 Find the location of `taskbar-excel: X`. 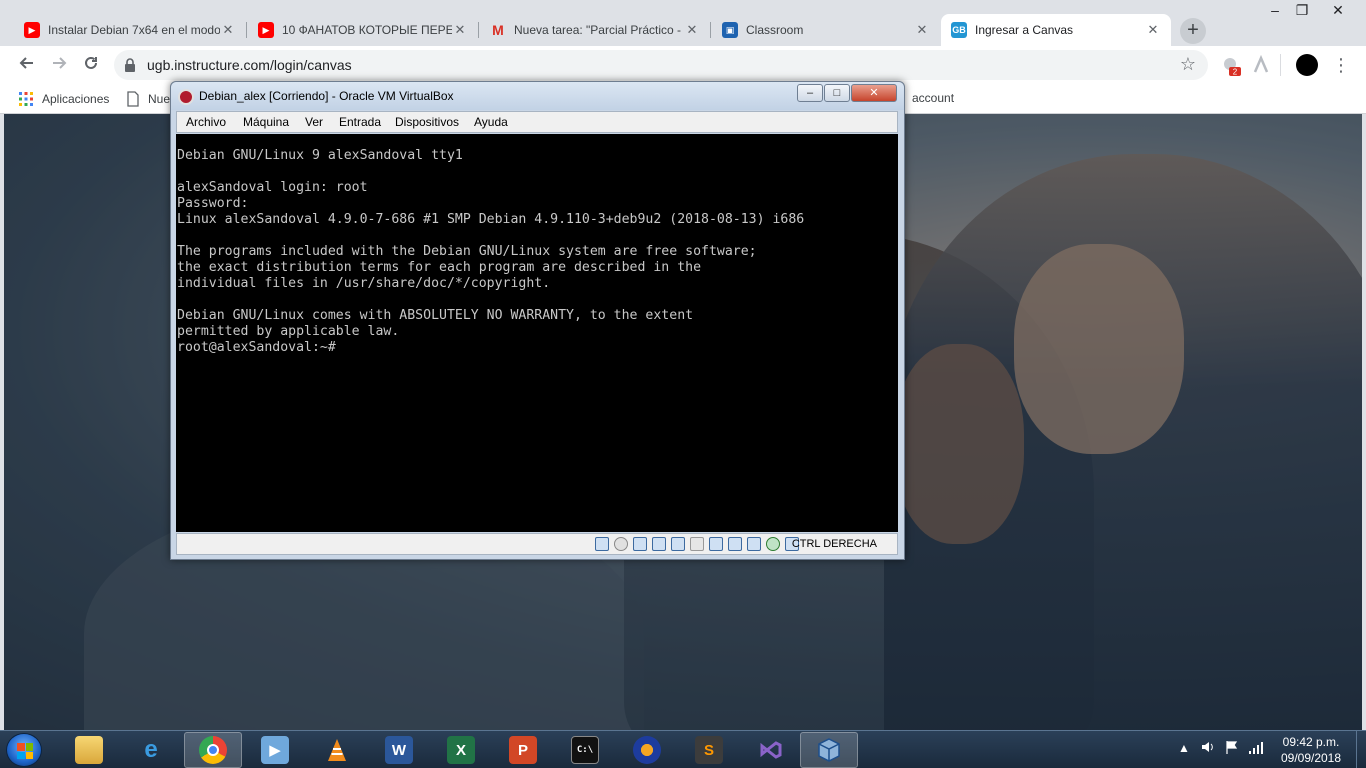

taskbar-excel: X is located at coordinates (461, 750).